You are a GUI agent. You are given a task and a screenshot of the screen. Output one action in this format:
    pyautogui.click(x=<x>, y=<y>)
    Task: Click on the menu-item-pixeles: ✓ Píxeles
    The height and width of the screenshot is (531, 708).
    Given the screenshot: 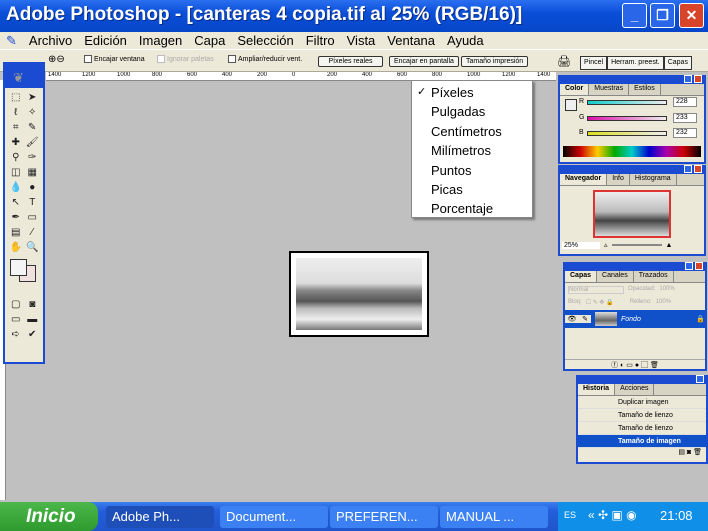 What is the action you would take?
    pyautogui.click(x=472, y=92)
    